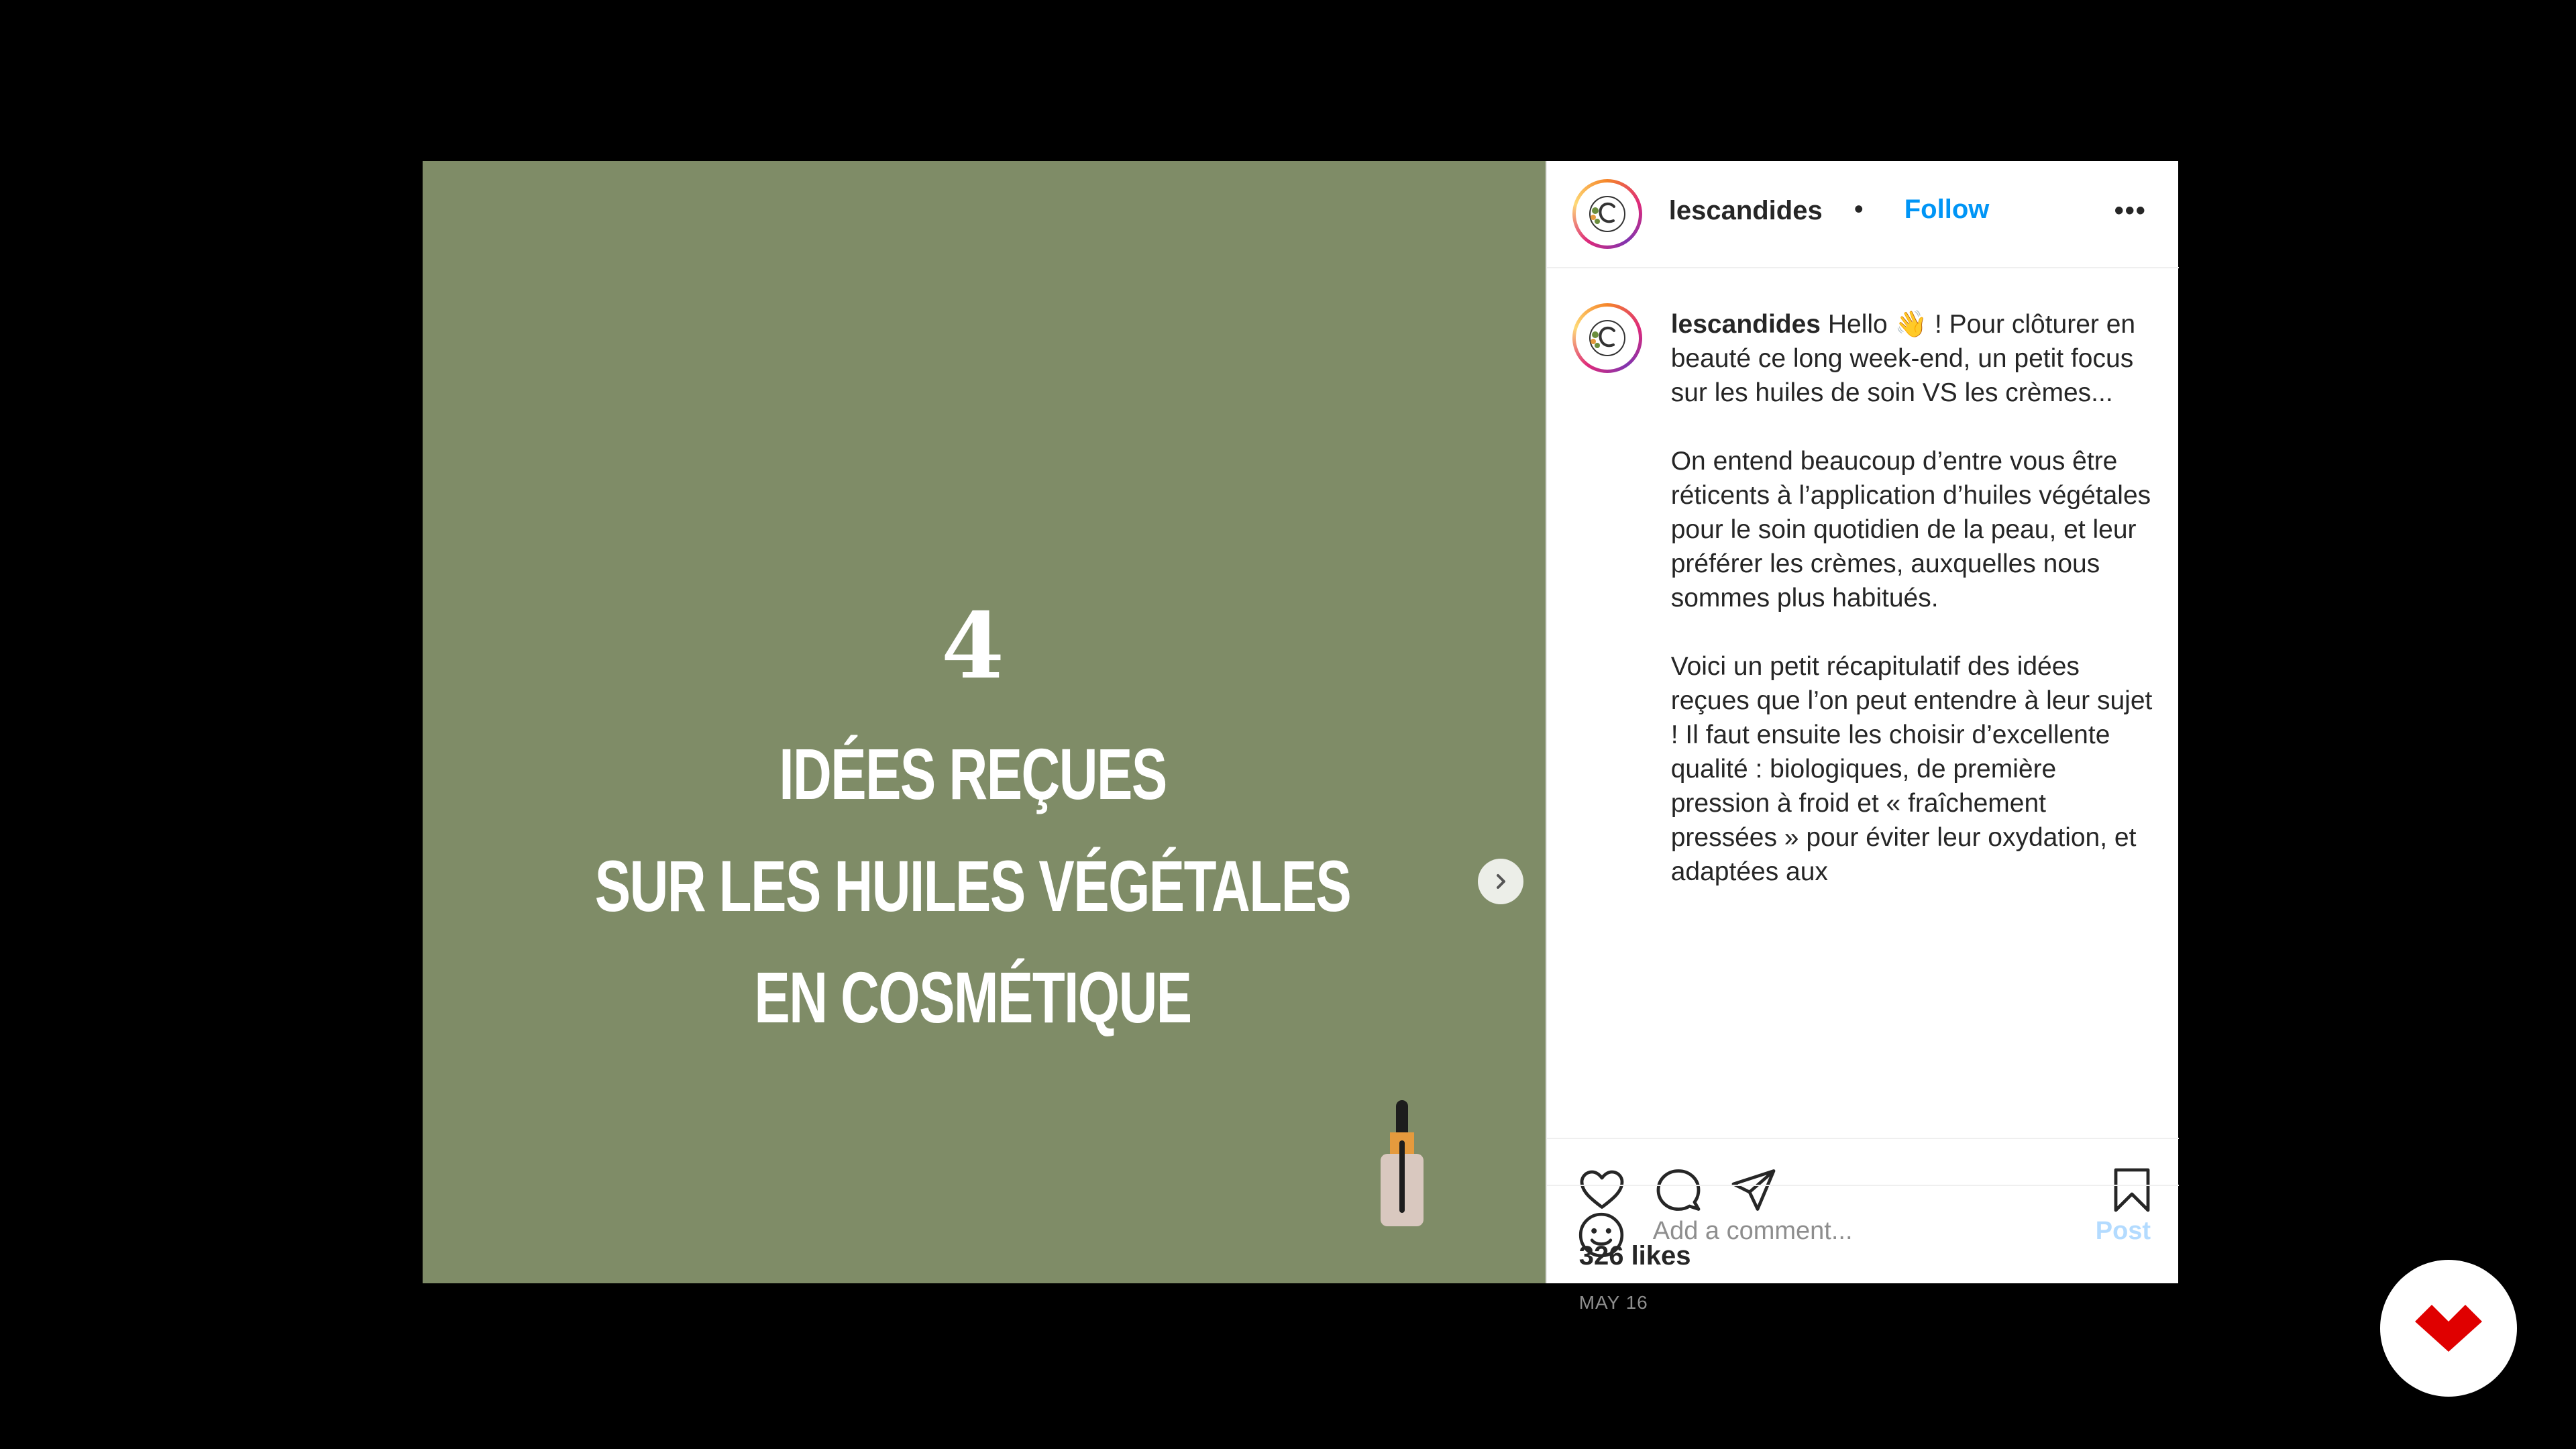 The height and width of the screenshot is (1449, 2576). Describe the element at coordinates (973, 885) in the screenshot. I see `slide-title-line-2: SUR LES HUILES VÉGÉTALES` at that location.